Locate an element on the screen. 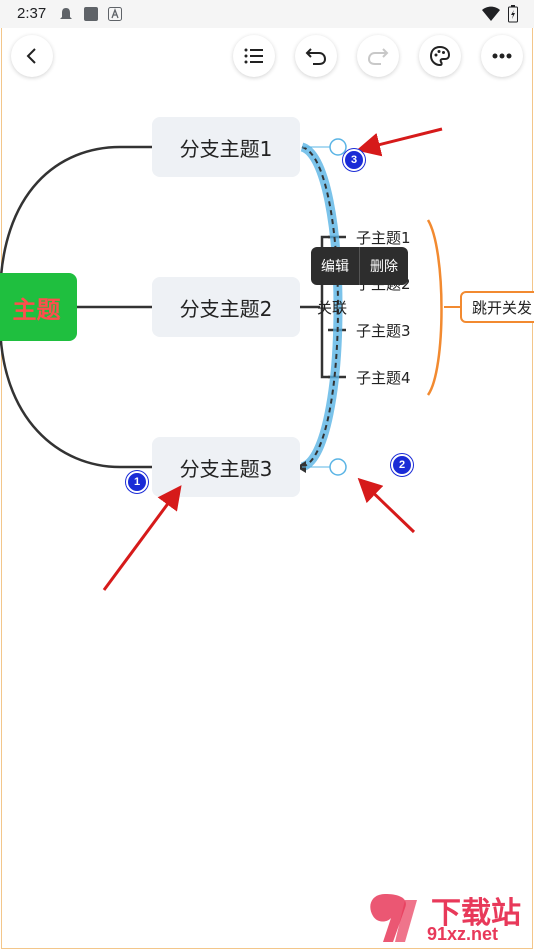 Image resolution: width=534 pixels, height=950 pixels. arrow-2-icon is located at coordinates (386, 505).